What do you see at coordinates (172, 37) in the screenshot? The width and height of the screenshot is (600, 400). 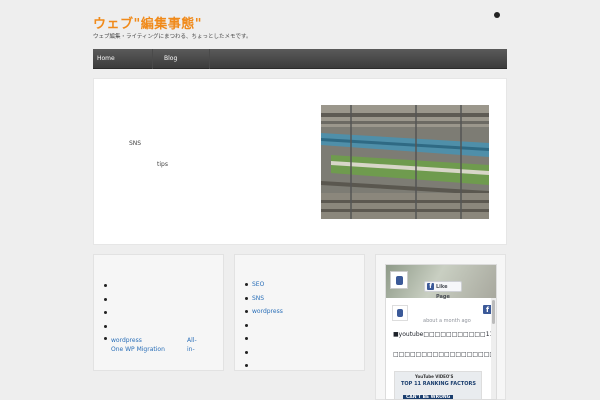 I see `site-description: ウェブ編集・ライティングにまつわる、ちょっとしたメモです。` at bounding box center [172, 37].